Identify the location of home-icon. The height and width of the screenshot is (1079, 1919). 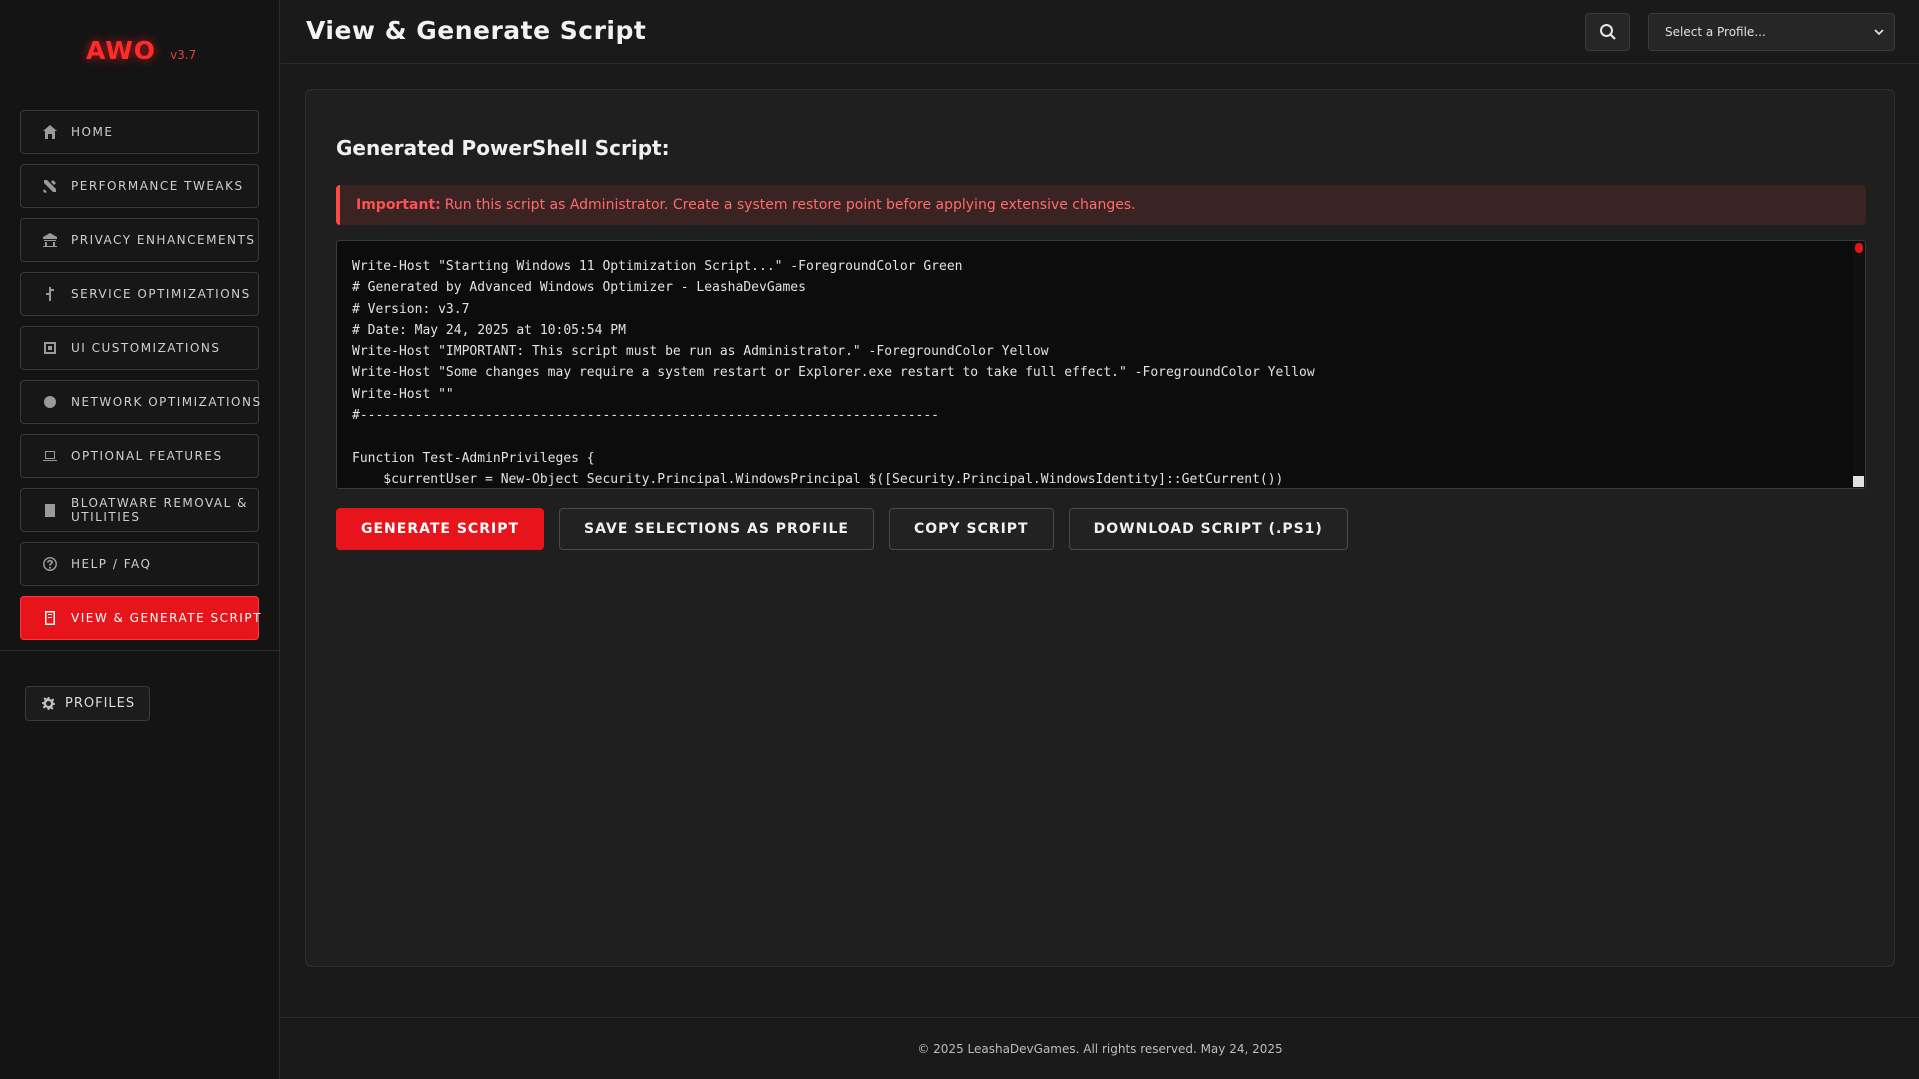
(50, 132).